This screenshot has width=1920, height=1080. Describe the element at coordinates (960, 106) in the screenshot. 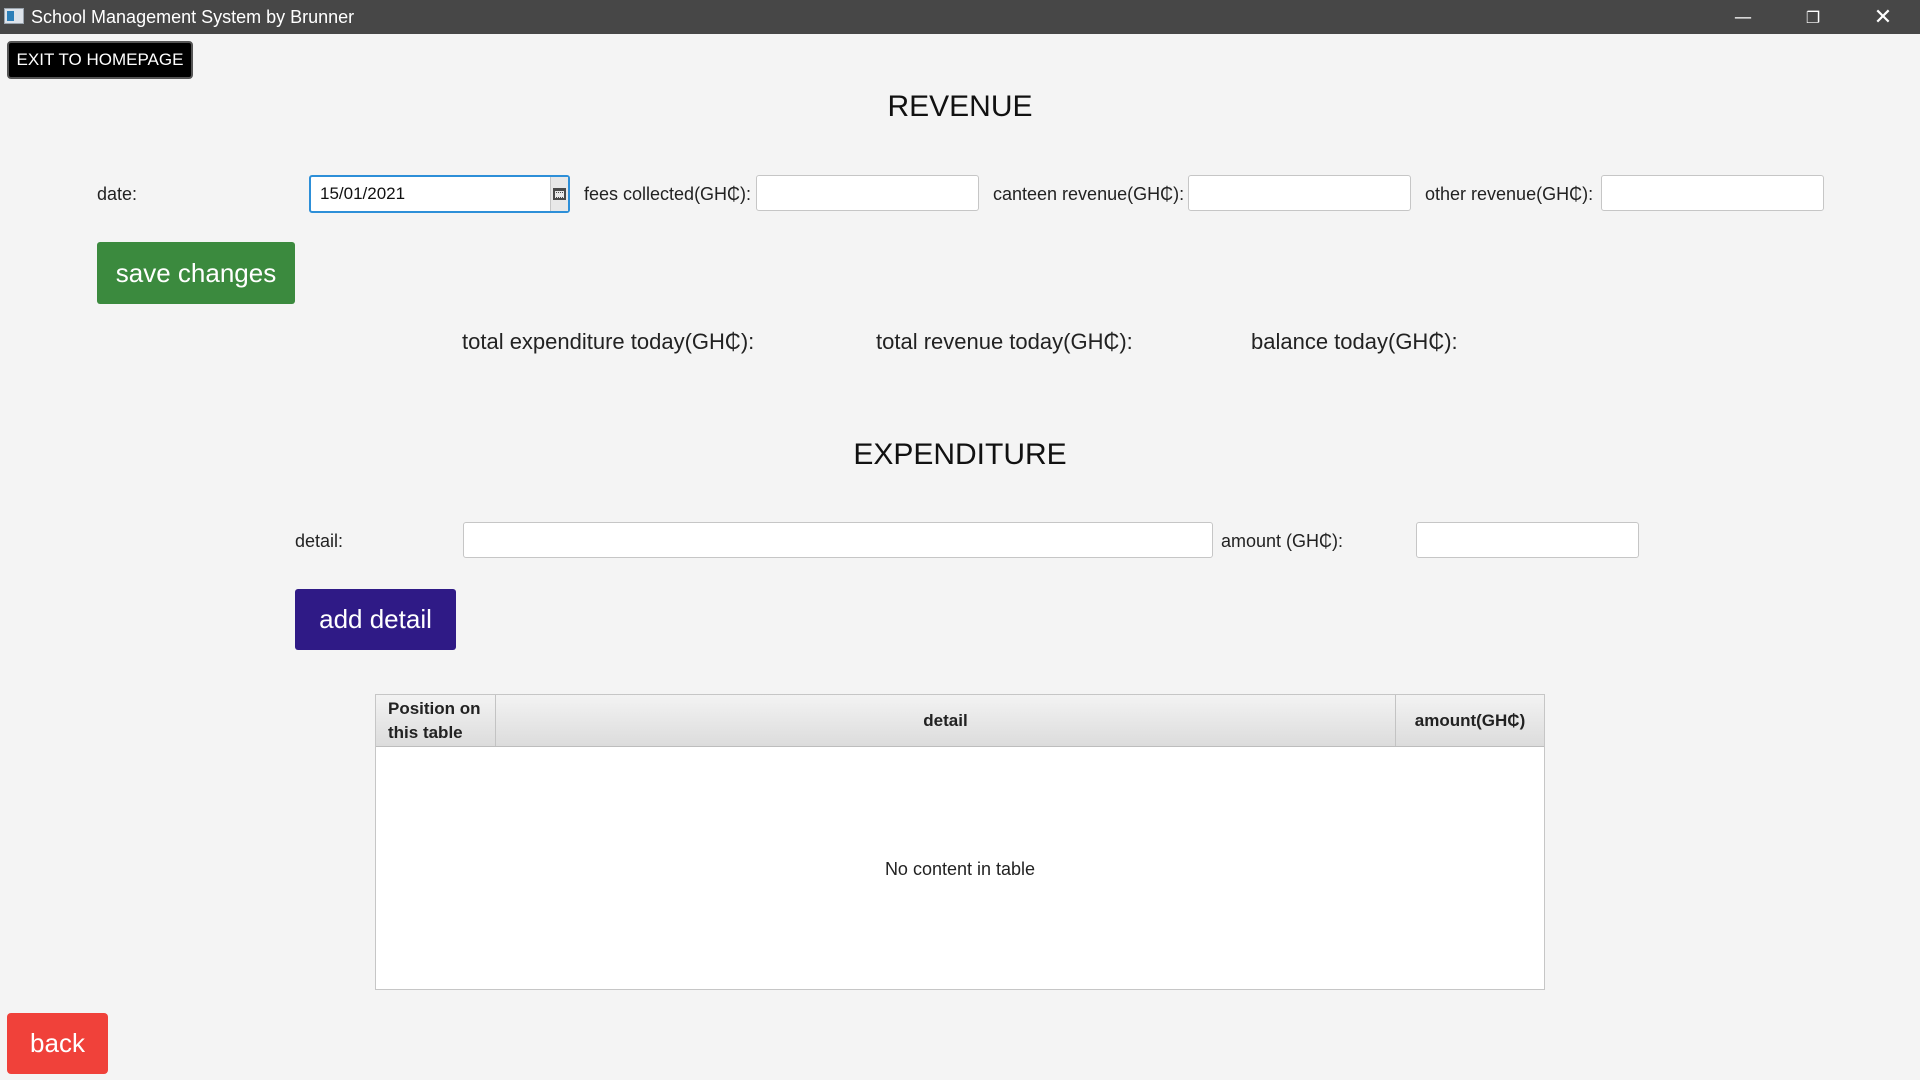

I see `revenue-title: REVENUE` at that location.